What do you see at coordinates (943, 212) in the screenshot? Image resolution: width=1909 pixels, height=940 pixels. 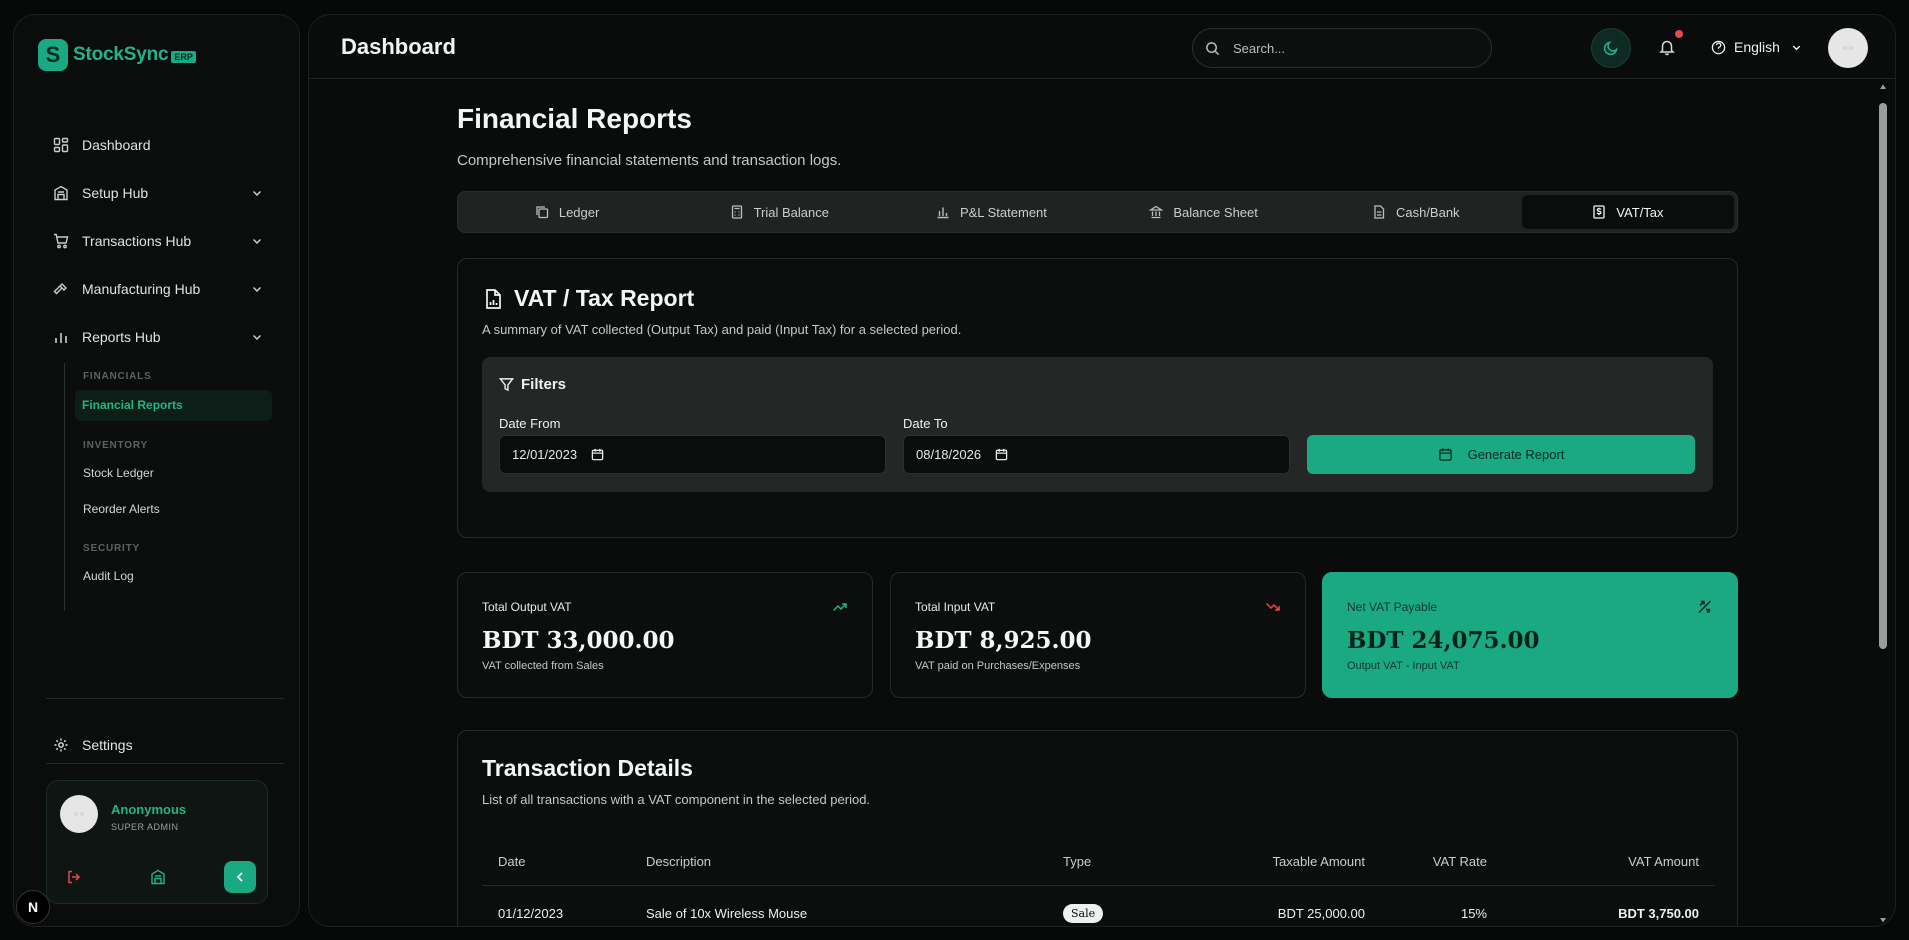 I see `bar-chart-icon` at bounding box center [943, 212].